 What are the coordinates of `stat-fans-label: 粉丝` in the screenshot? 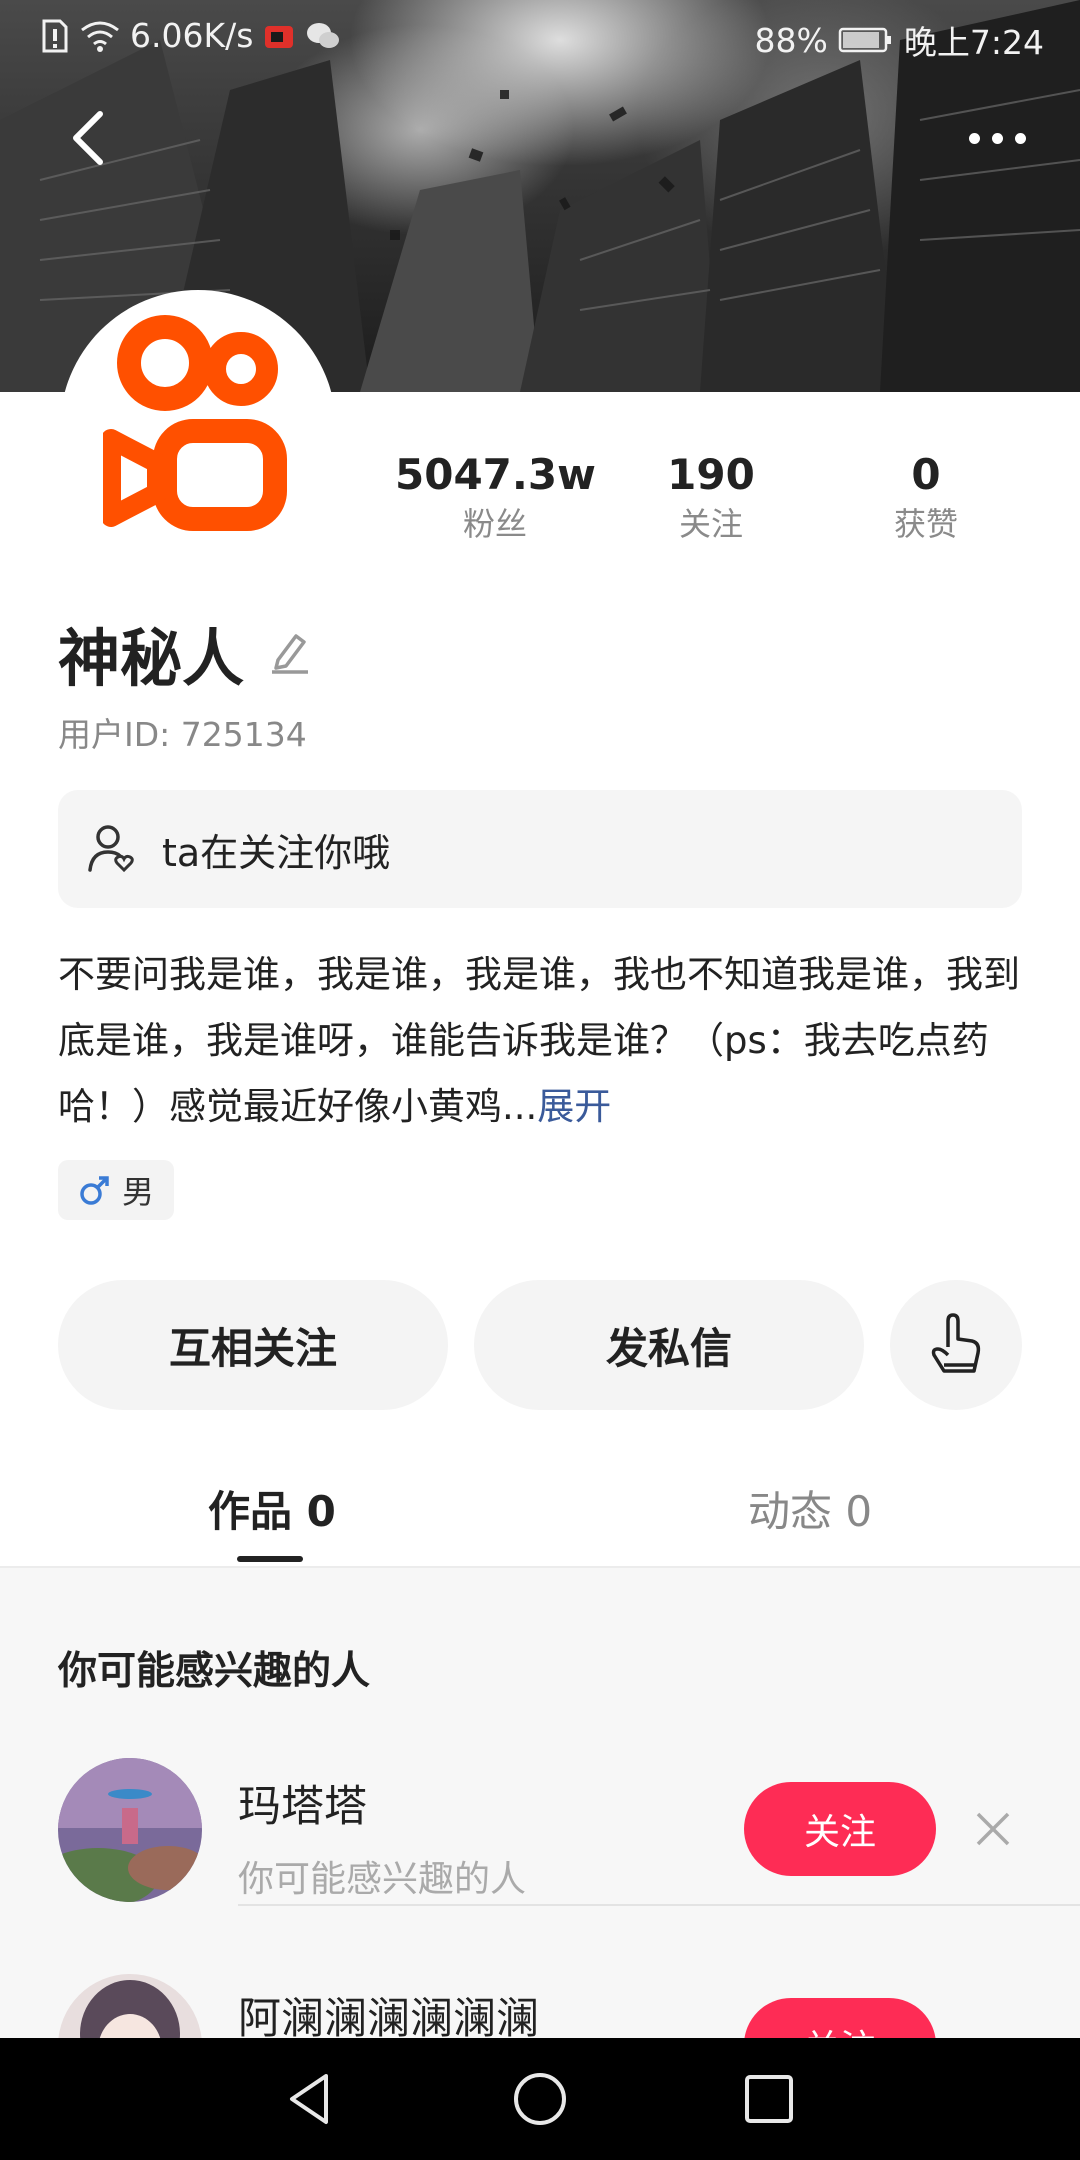 It's located at (494, 524).